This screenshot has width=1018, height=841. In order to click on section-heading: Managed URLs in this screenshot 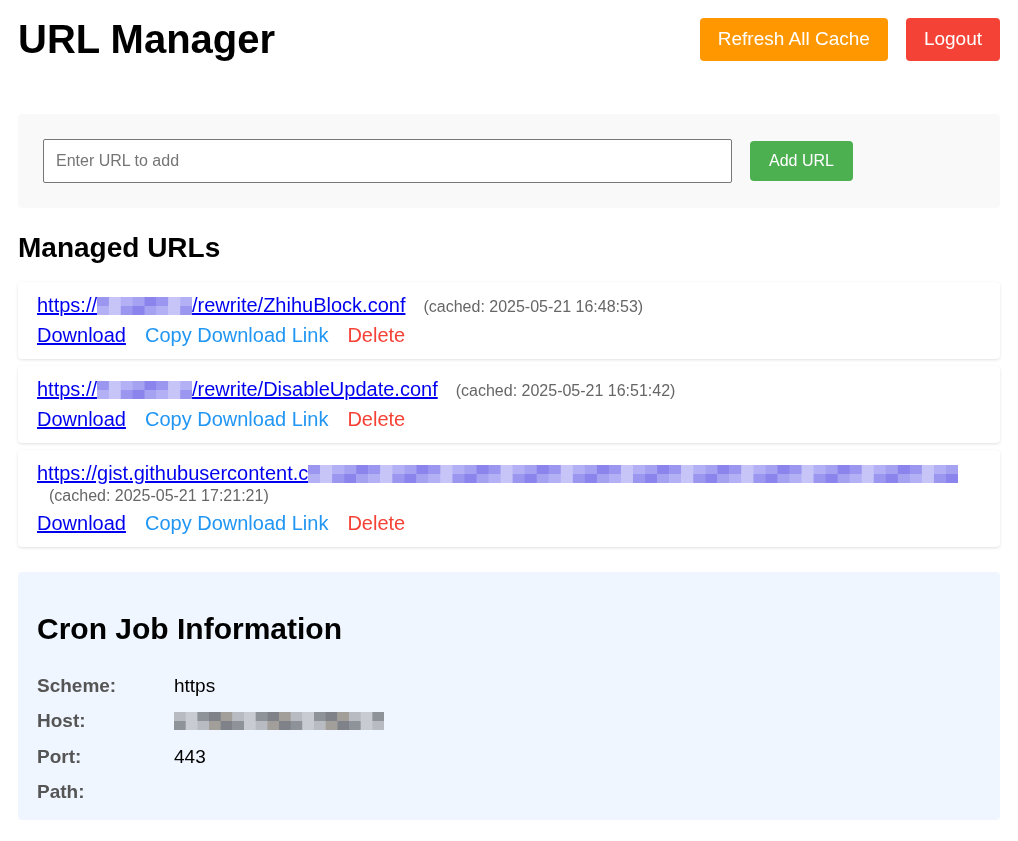, I will do `click(120, 248)`.